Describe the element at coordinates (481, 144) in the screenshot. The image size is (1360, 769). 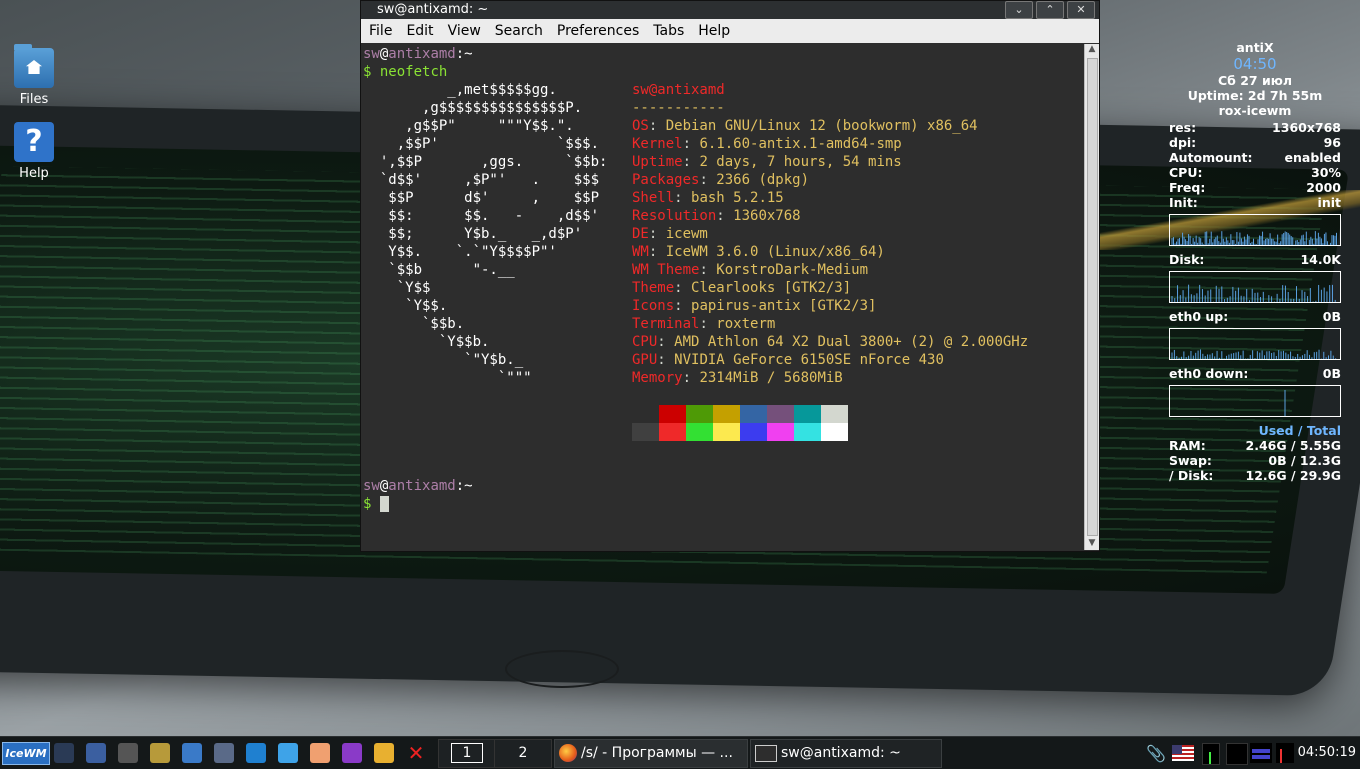
I see `logo-line: ,$$P' `$$$.` at that location.